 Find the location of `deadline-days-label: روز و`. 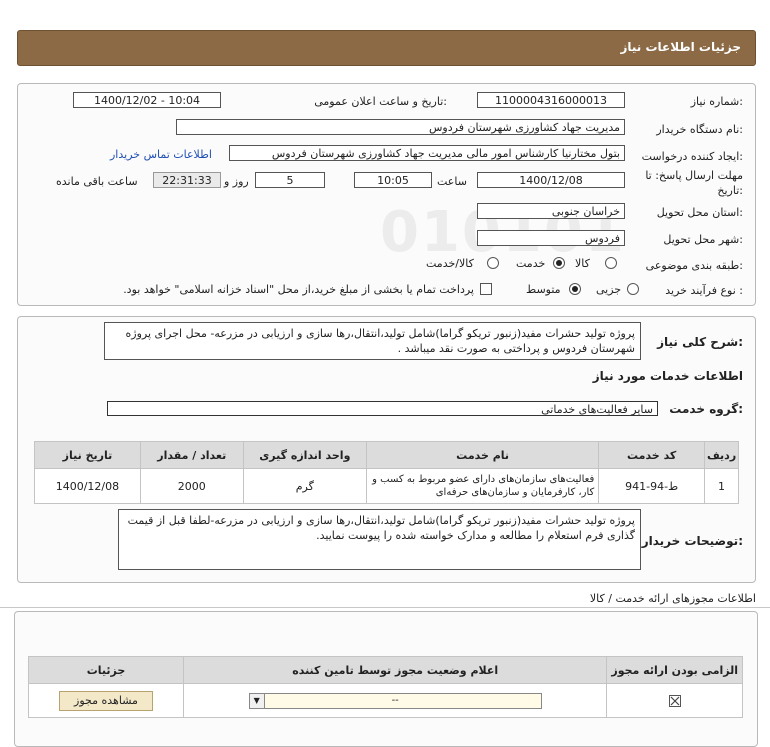

deadline-days-label: روز و is located at coordinates (236, 181).